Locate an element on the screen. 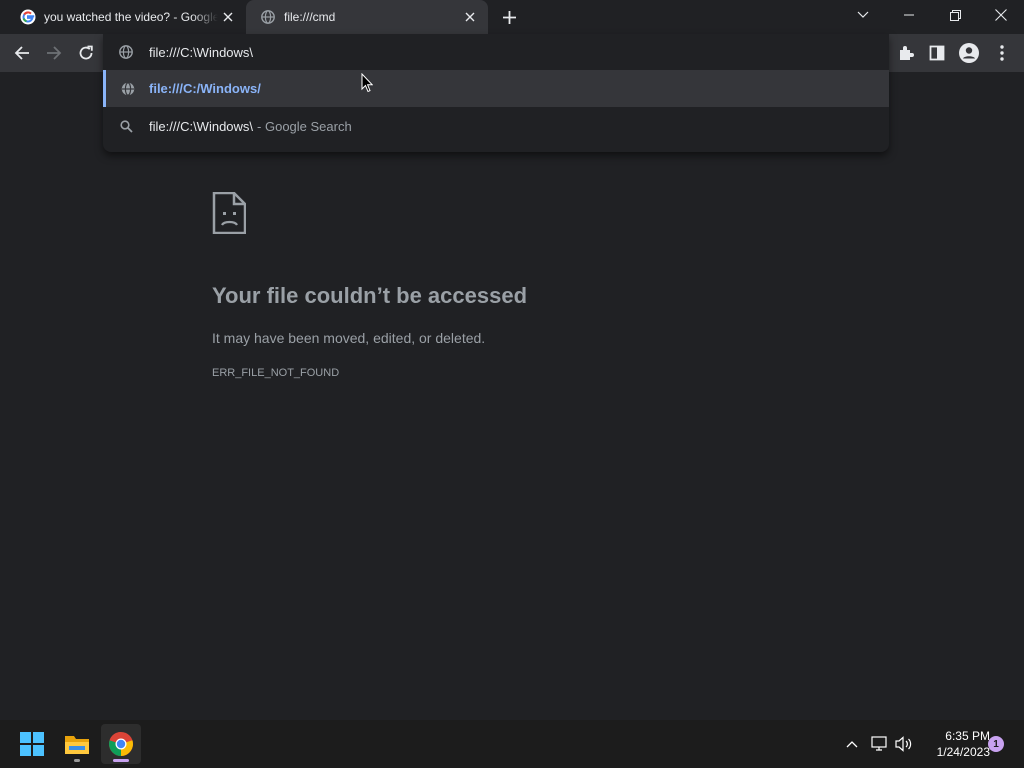 This screenshot has height=768, width=1024. sad-file-icon is located at coordinates (229, 215).